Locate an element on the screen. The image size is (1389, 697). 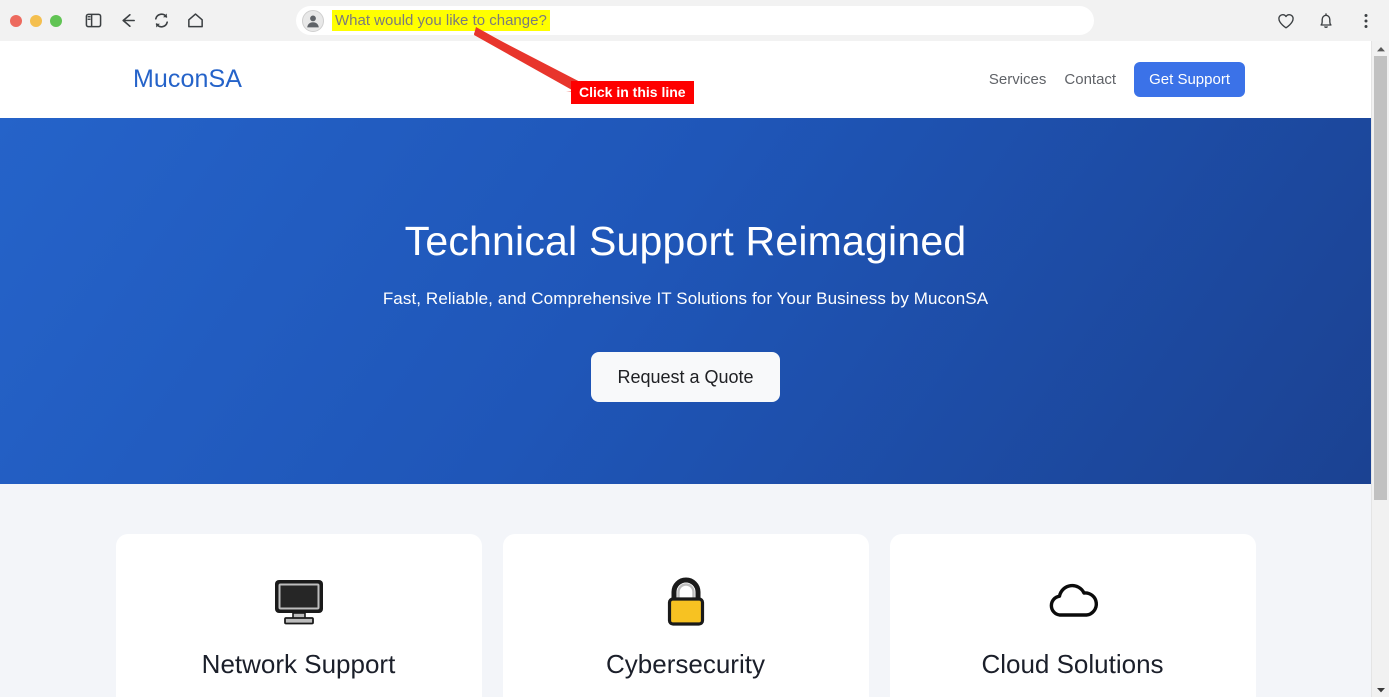
service-card-title: Network Support is located at coordinates (298, 664).